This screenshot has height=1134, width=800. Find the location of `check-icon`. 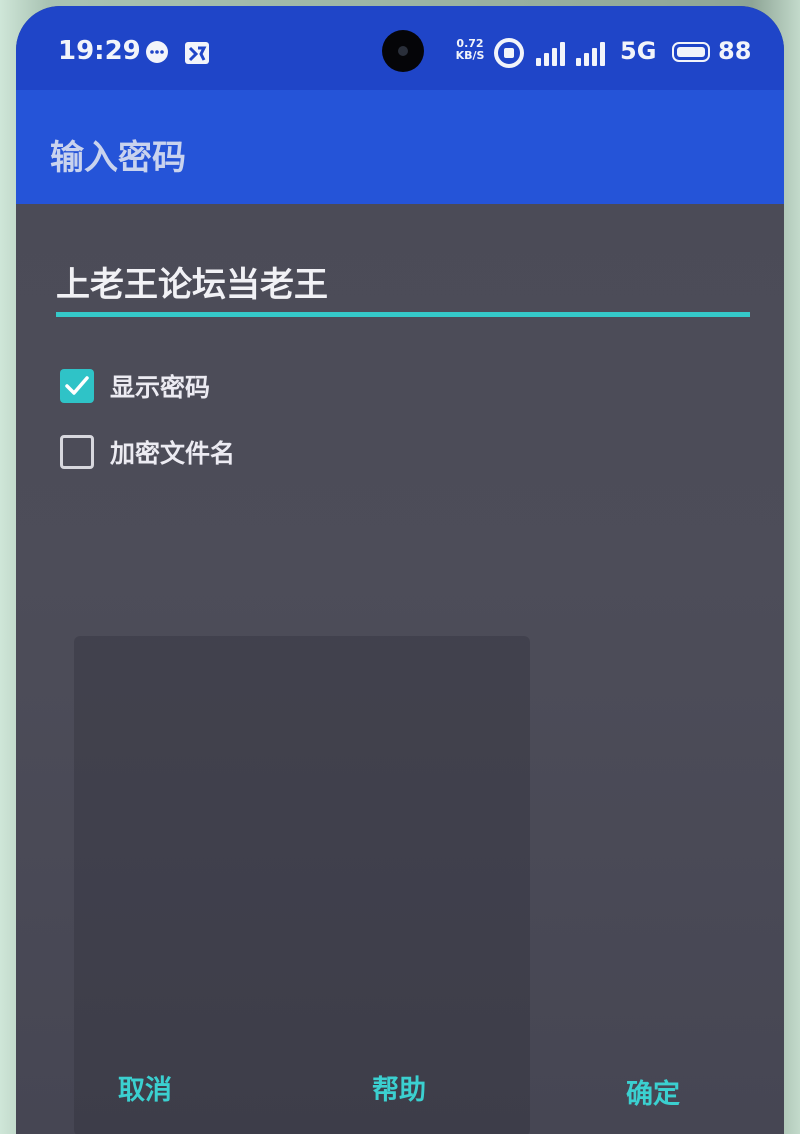

check-icon is located at coordinates (77, 385).